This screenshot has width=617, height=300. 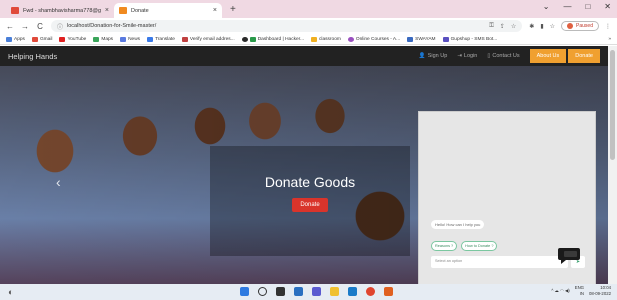 What do you see at coordinates (458, 224) in the screenshot?
I see `chat-greeting: Hello! How can I help you` at bounding box center [458, 224].